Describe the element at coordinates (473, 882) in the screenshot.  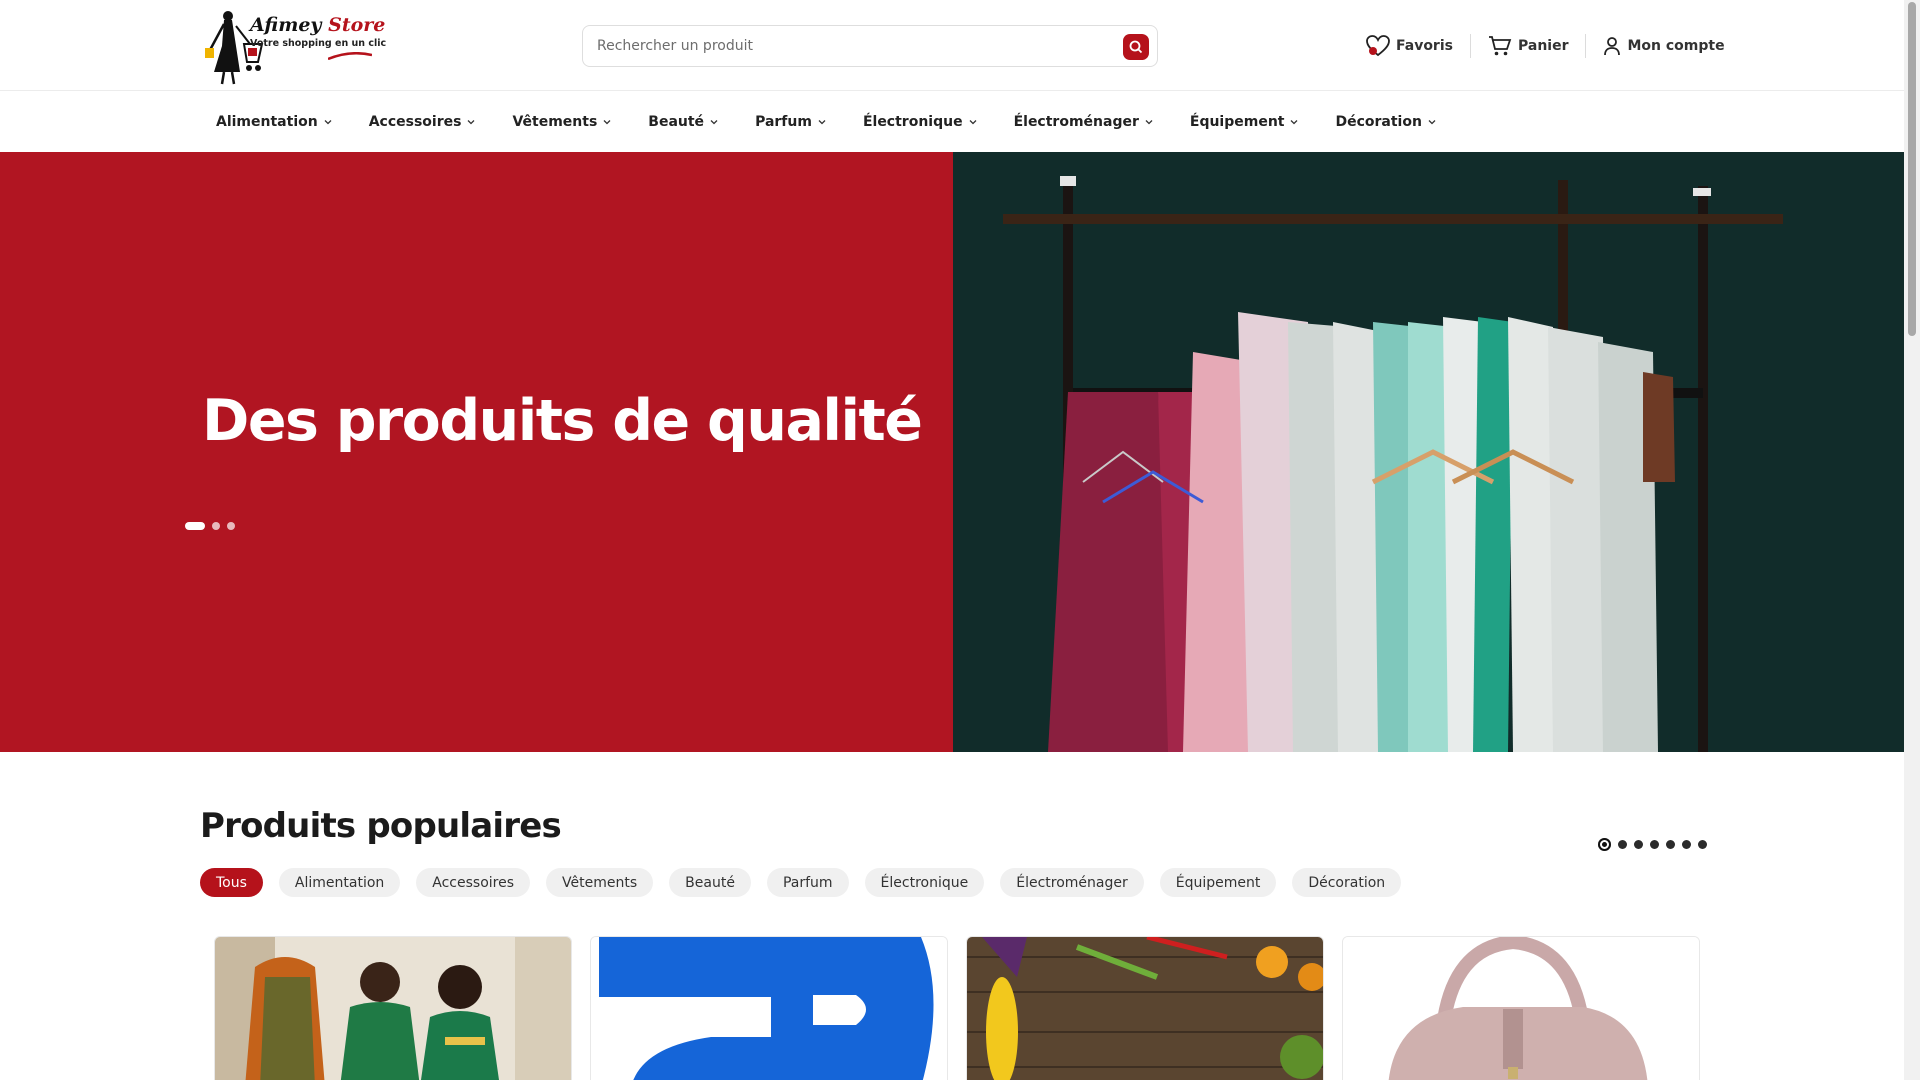
I see `filter-chip-accessoires: Accessoires` at that location.